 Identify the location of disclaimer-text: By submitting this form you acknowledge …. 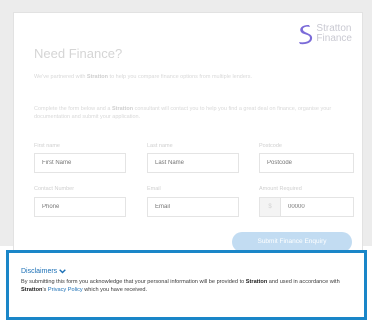
(180, 286).